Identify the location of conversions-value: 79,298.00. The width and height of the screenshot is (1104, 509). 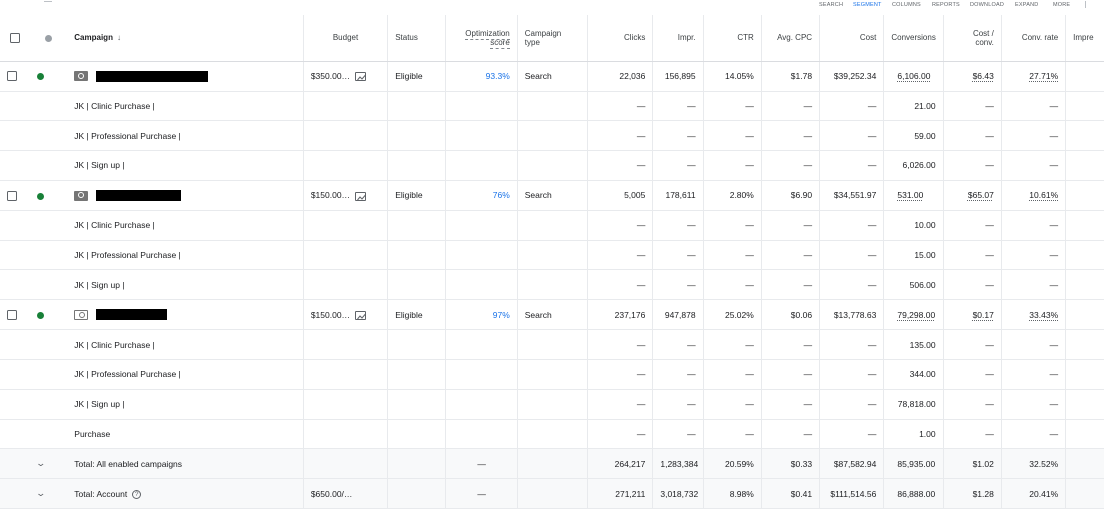
(916, 315).